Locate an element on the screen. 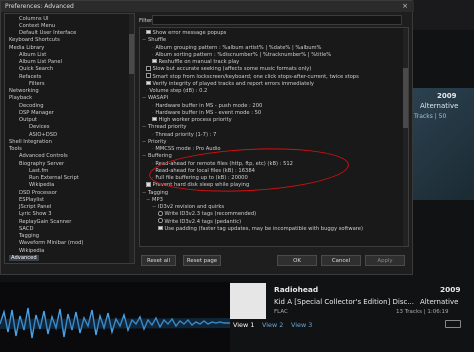 The height and width of the screenshot is (352, 474). tab-view-3: View 3 is located at coordinates (301, 325).